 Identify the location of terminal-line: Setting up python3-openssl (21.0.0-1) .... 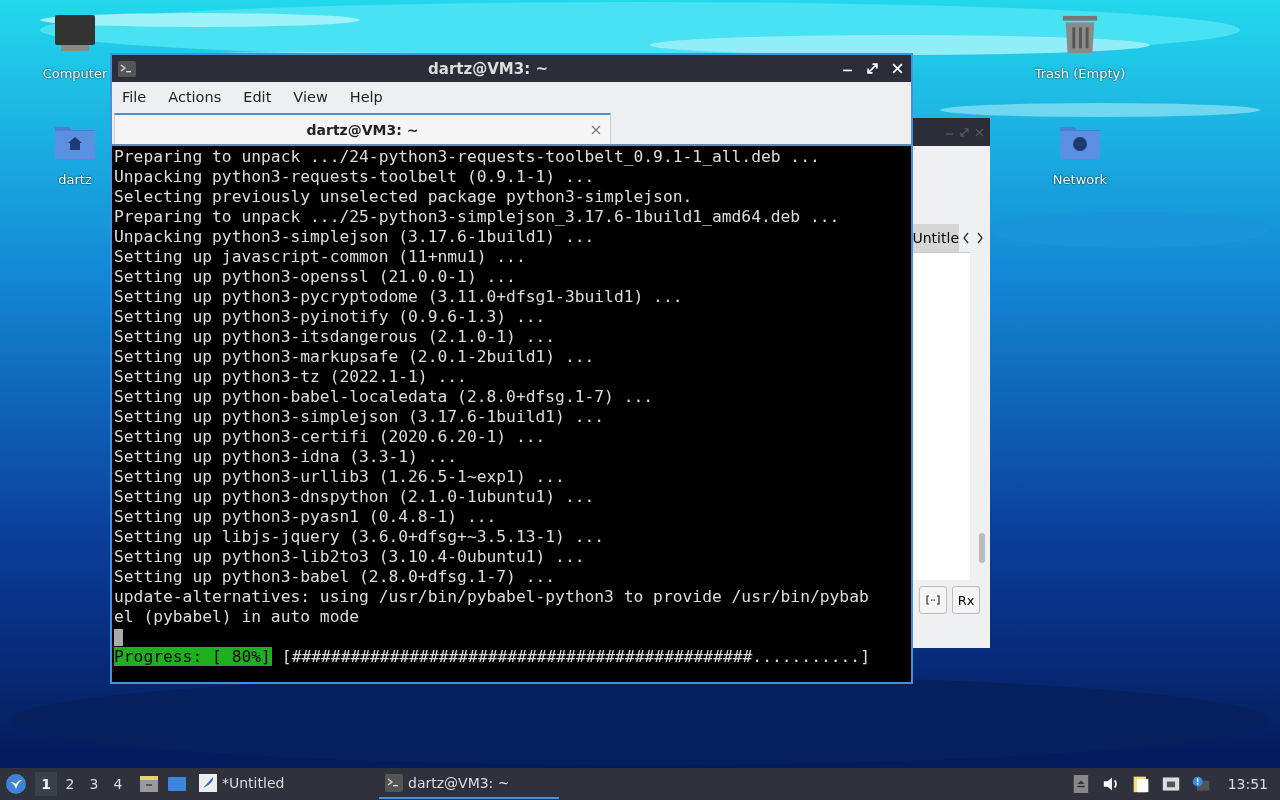
(315, 277).